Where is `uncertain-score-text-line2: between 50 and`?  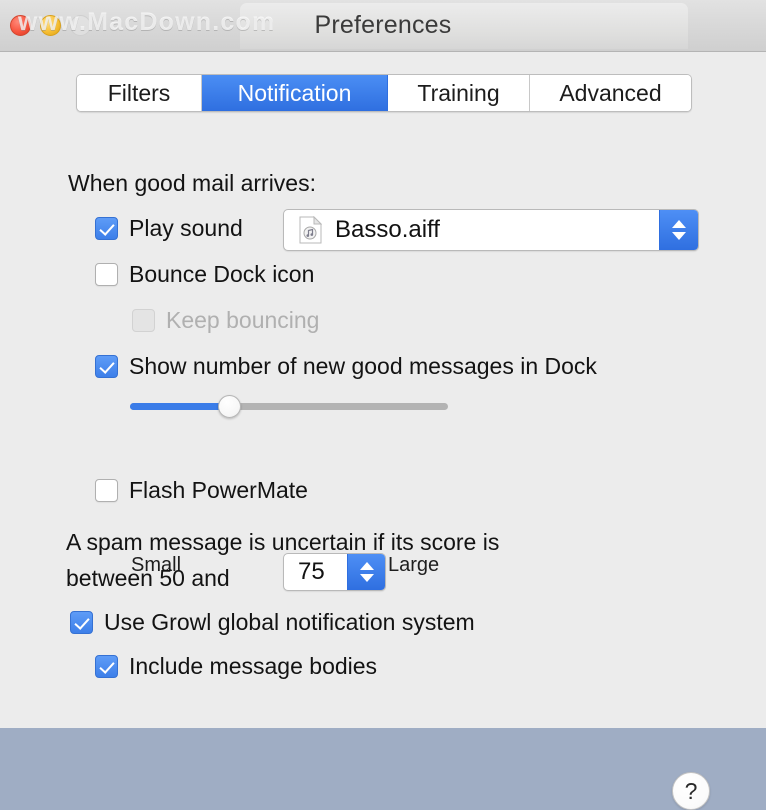
uncertain-score-text-line2: between 50 and is located at coordinates (148, 578).